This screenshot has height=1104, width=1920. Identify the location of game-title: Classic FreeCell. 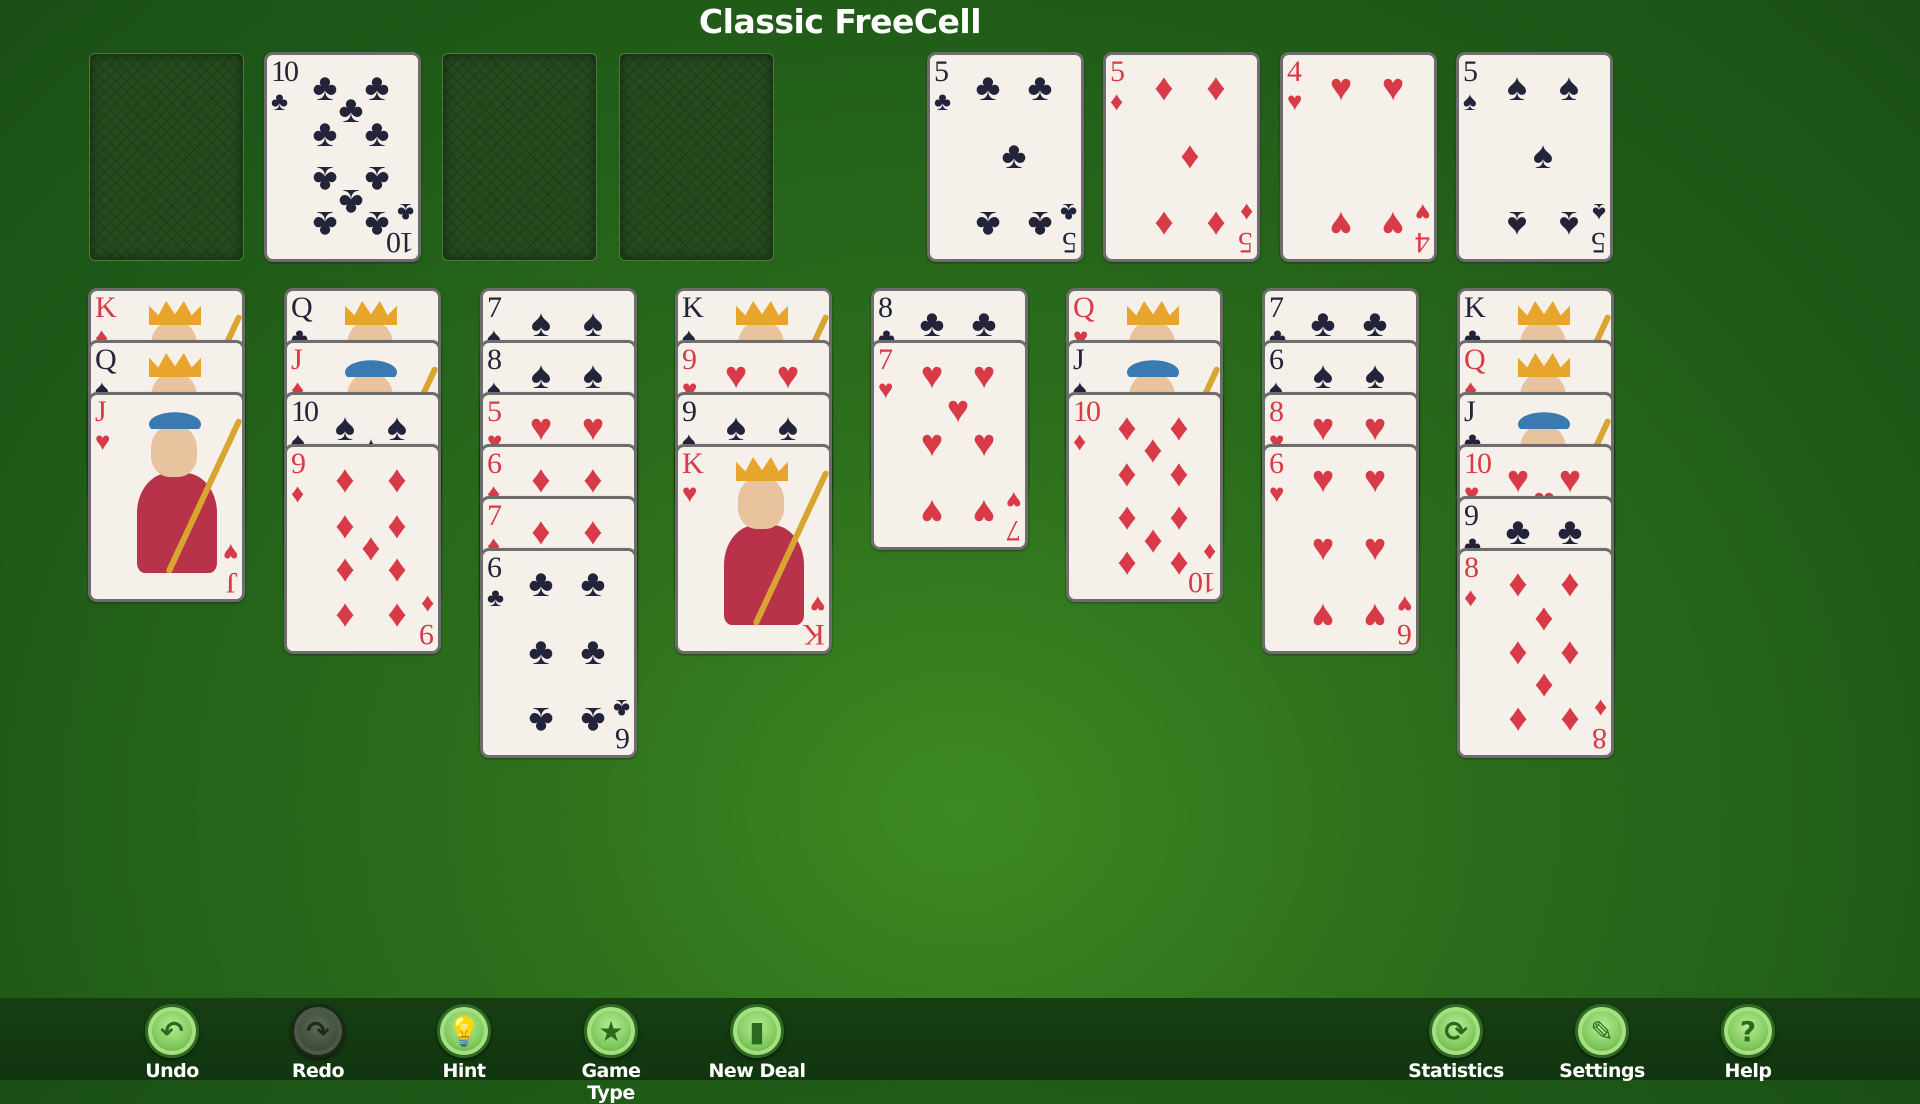
(840, 21).